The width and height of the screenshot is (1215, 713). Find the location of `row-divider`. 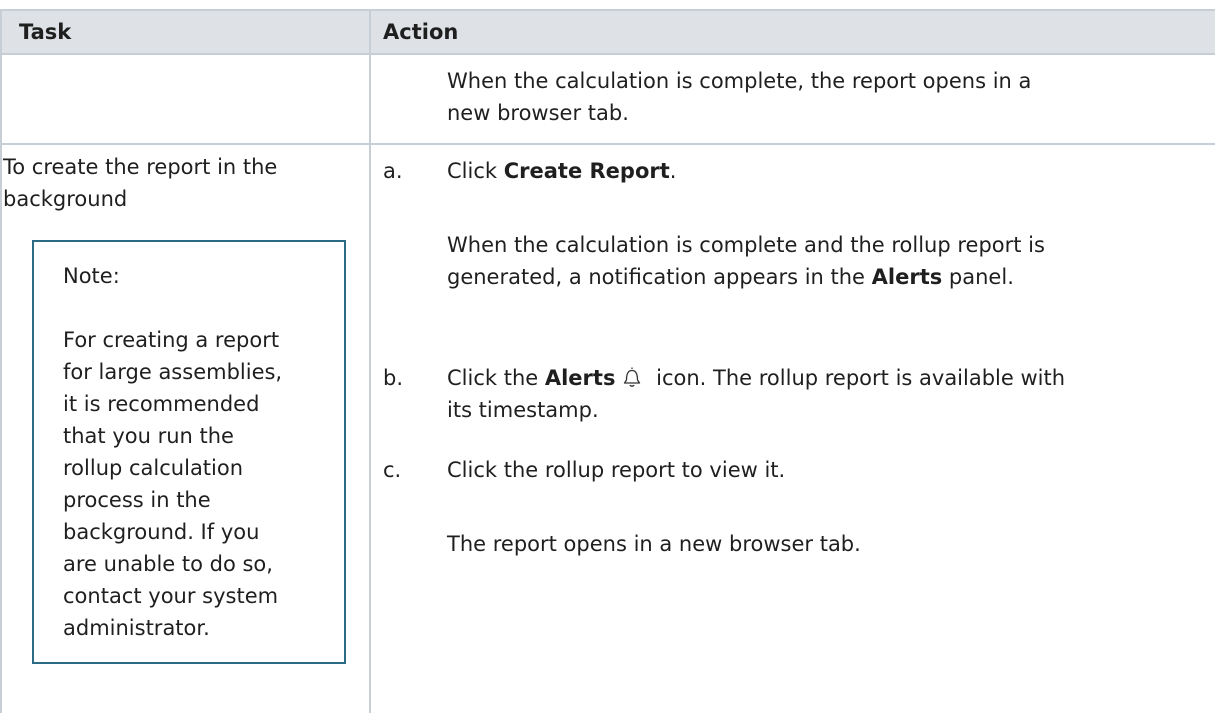

row-divider is located at coordinates (607, 144).